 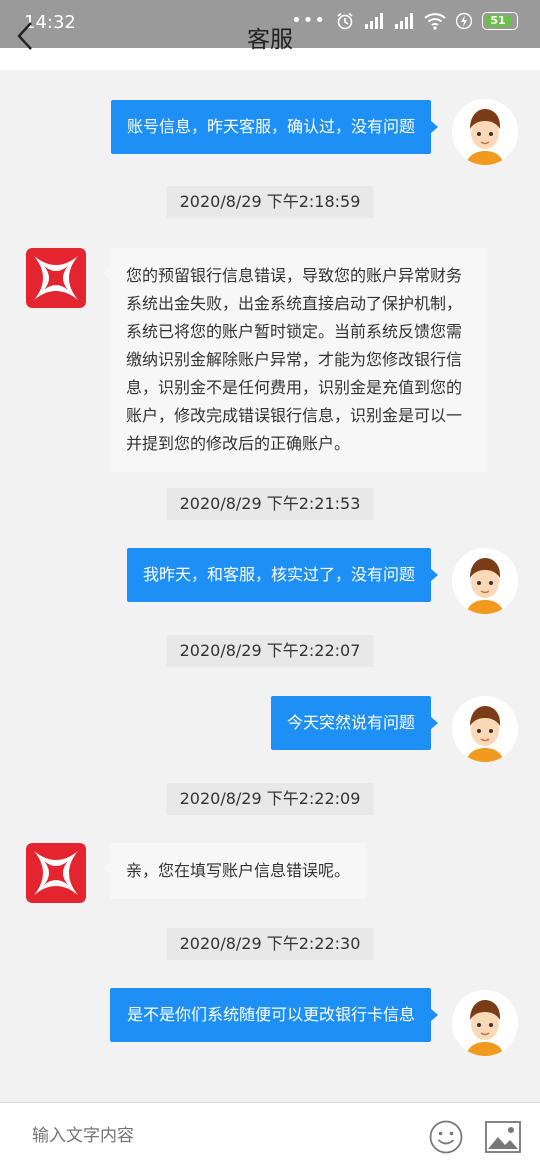 What do you see at coordinates (446, 1137) in the screenshot?
I see `emoji-icon` at bounding box center [446, 1137].